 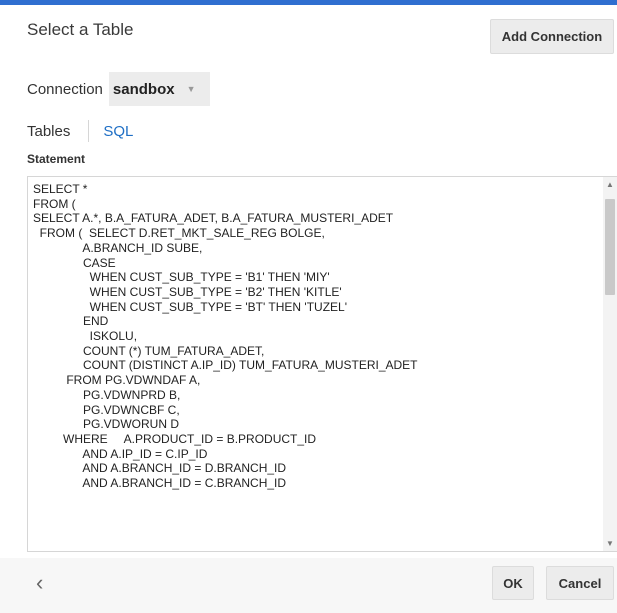 What do you see at coordinates (118, 131) in the screenshot?
I see `tab-sql: SQL` at bounding box center [118, 131].